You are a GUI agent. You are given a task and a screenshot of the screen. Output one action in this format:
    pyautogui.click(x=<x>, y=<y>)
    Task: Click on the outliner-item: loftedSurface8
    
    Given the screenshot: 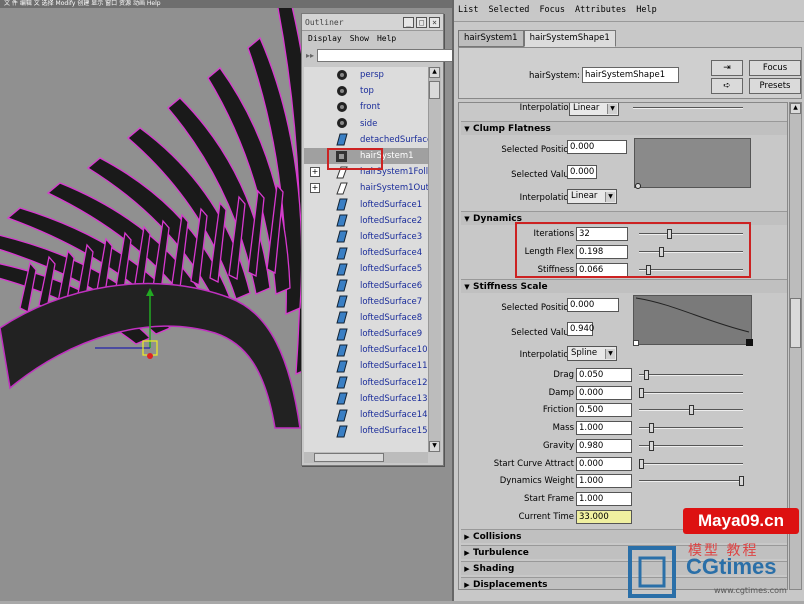 What is the action you would take?
    pyautogui.click(x=366, y=318)
    